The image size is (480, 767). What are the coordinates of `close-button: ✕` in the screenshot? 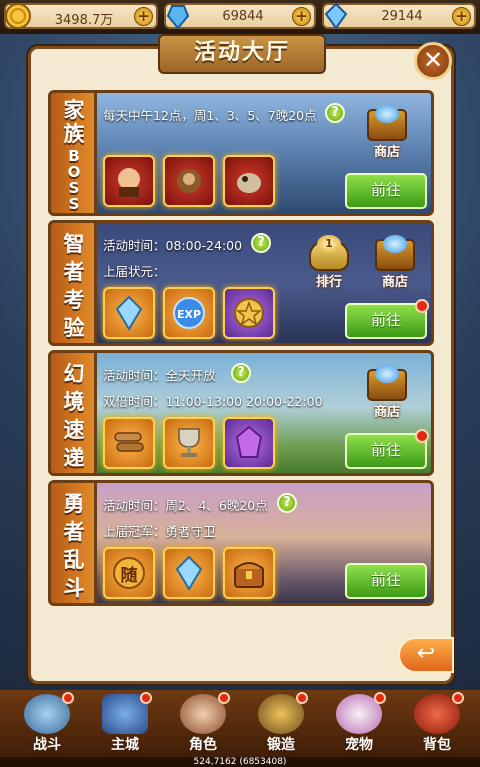 It's located at (433, 61).